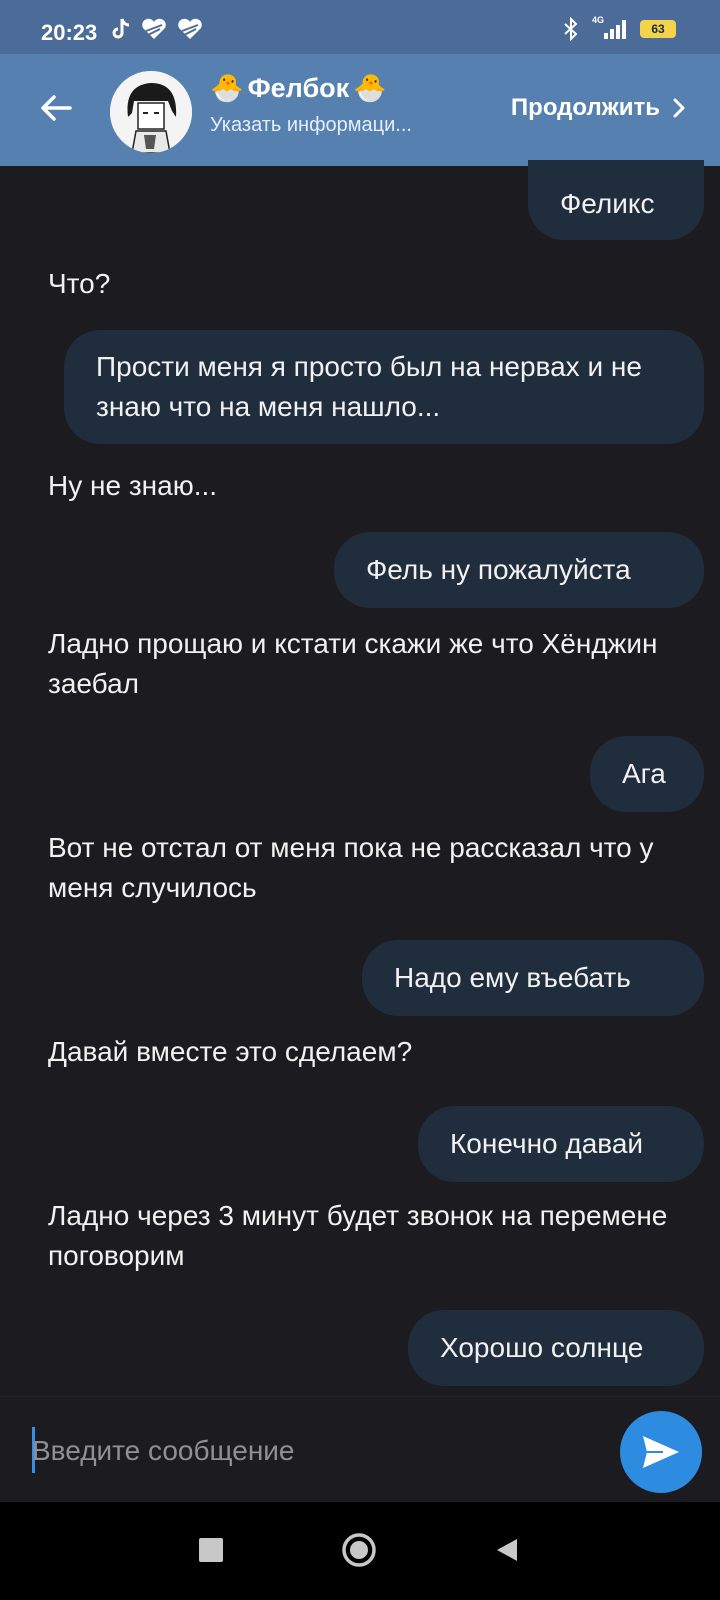  What do you see at coordinates (358, 284) in the screenshot?
I see `incoming-message: Что?` at bounding box center [358, 284].